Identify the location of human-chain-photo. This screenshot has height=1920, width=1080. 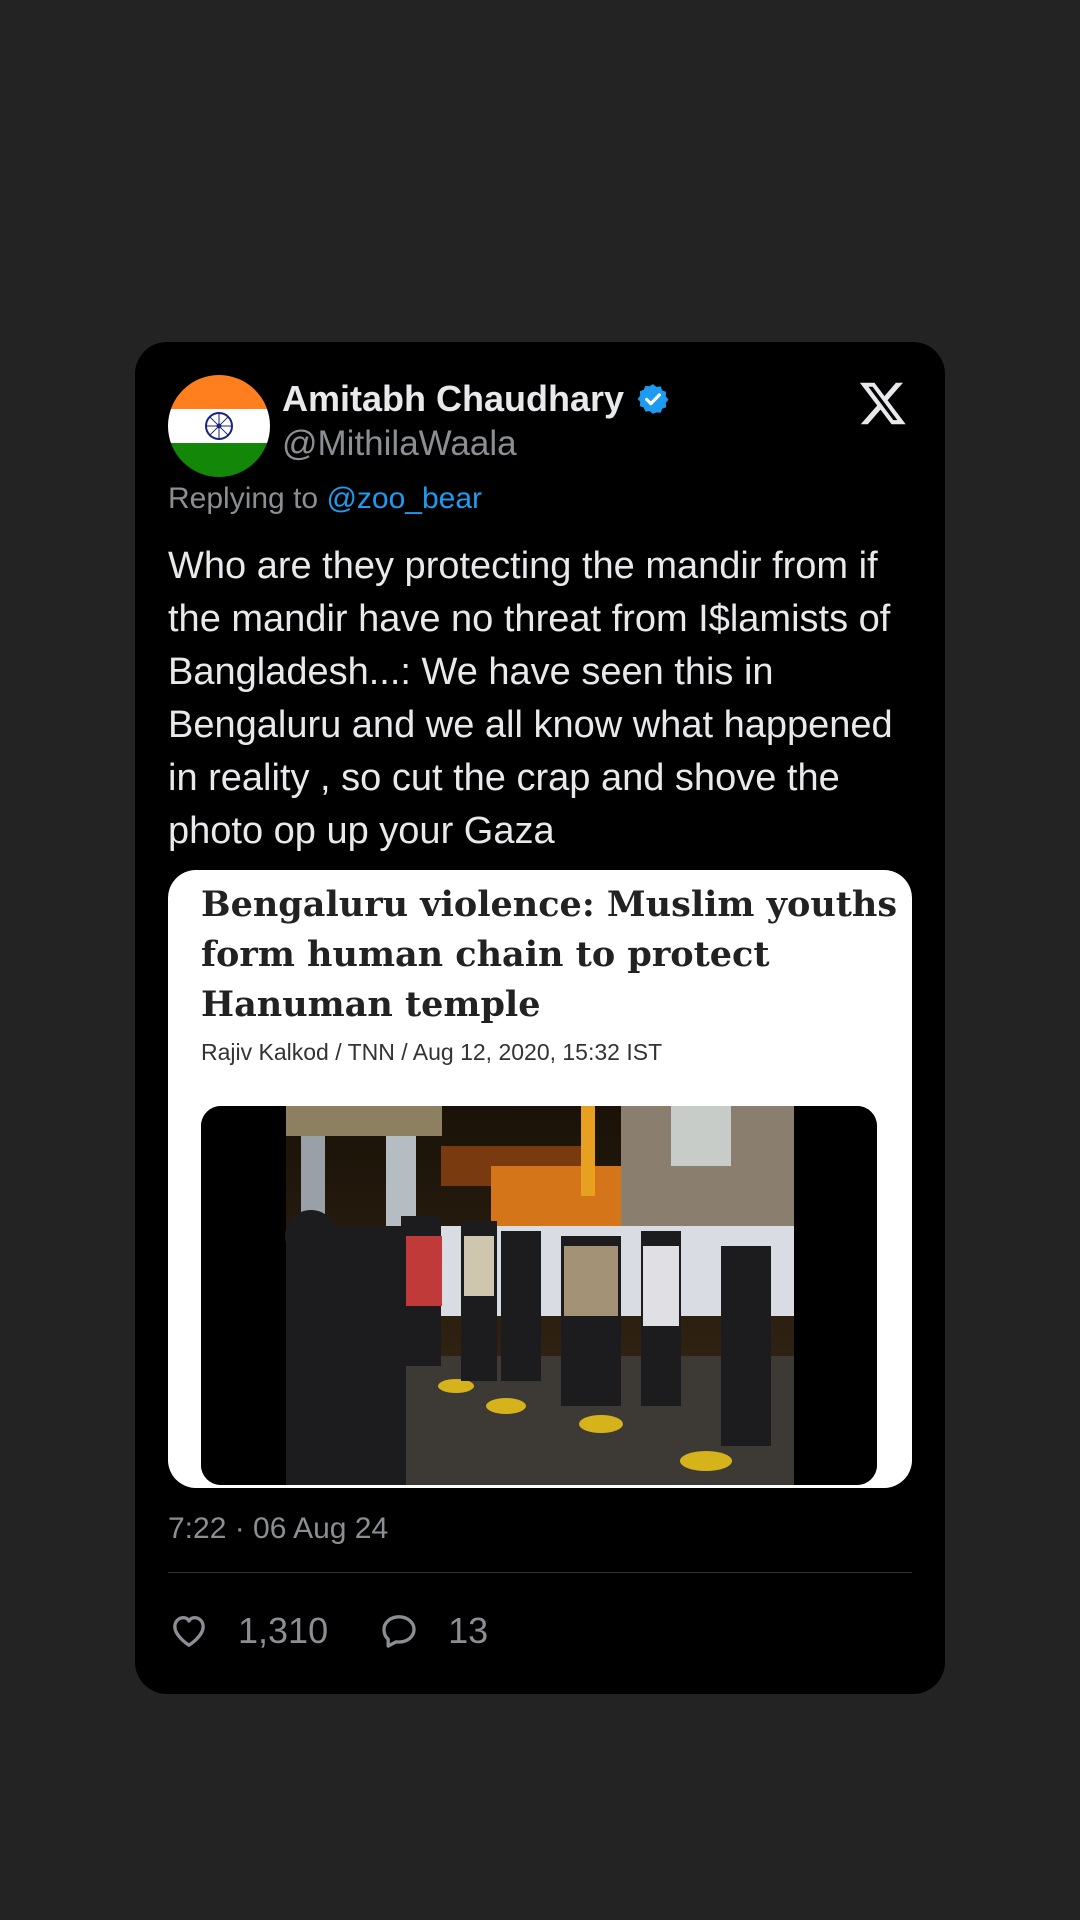
(539, 1295).